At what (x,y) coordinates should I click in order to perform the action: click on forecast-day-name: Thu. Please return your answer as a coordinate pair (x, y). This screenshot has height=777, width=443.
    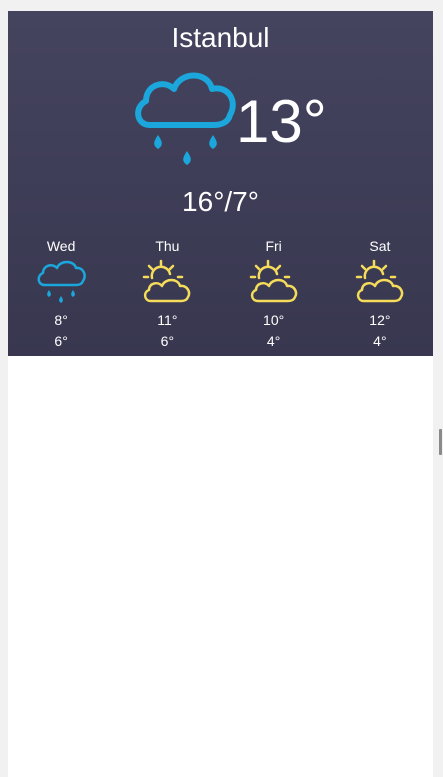
    Looking at the image, I should click on (167, 246).